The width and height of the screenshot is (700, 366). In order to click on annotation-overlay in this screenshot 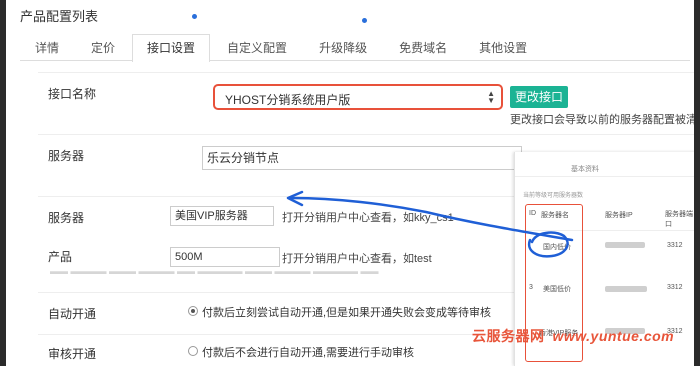, I will do `click(430, 224)`.